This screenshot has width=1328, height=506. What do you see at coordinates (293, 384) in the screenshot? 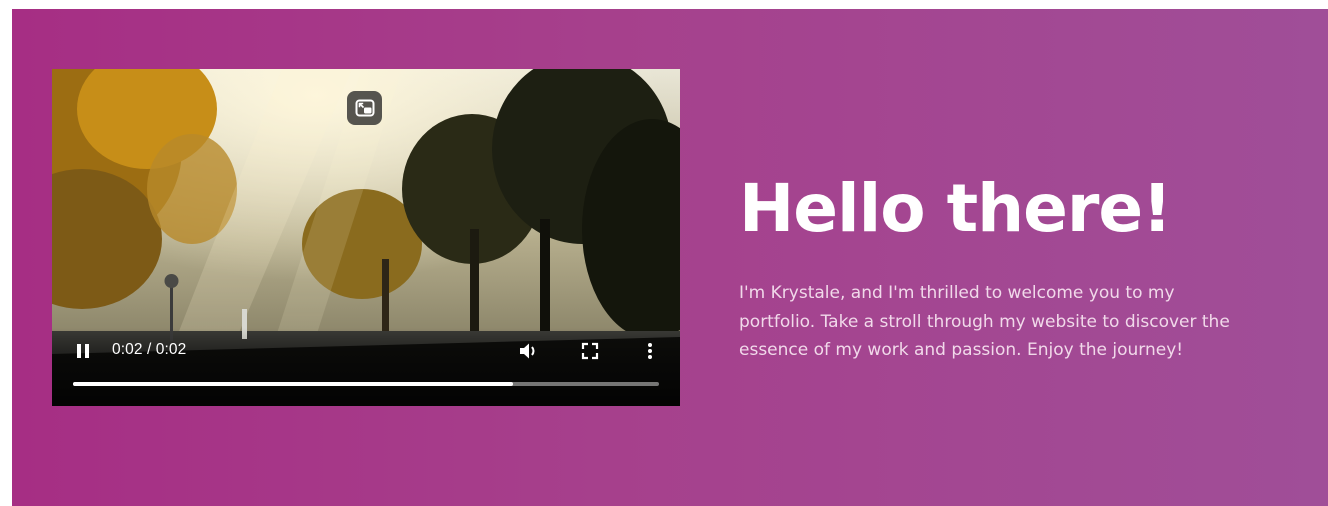
I see `video-progress-fill` at bounding box center [293, 384].